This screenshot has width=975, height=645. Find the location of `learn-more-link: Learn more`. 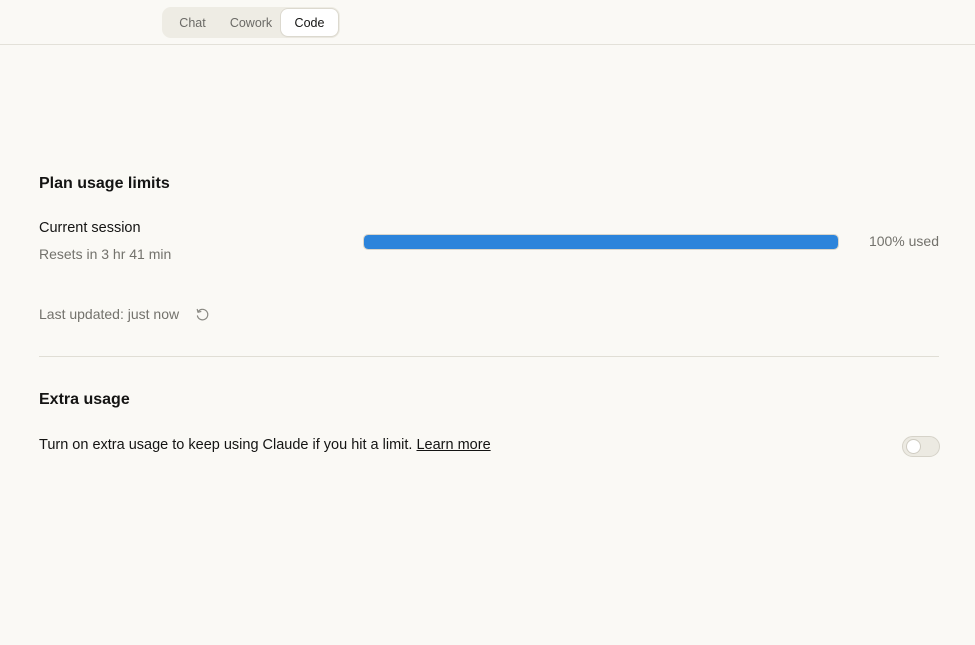

learn-more-link: Learn more is located at coordinates (453, 445).